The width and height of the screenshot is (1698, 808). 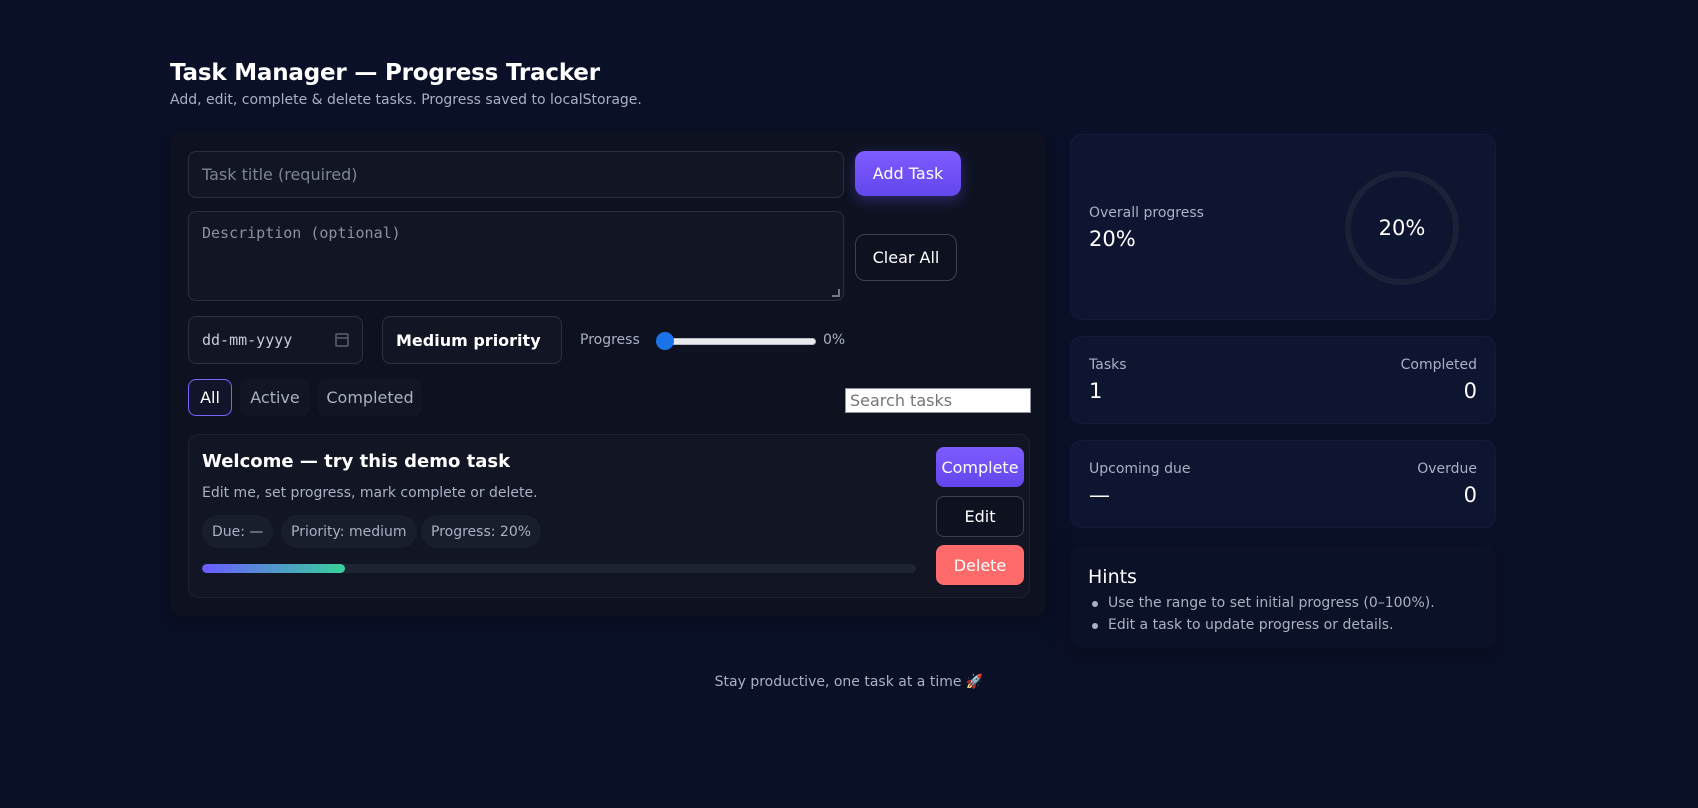 What do you see at coordinates (516, 174) in the screenshot?
I see `task-title-input: Task title (required)` at bounding box center [516, 174].